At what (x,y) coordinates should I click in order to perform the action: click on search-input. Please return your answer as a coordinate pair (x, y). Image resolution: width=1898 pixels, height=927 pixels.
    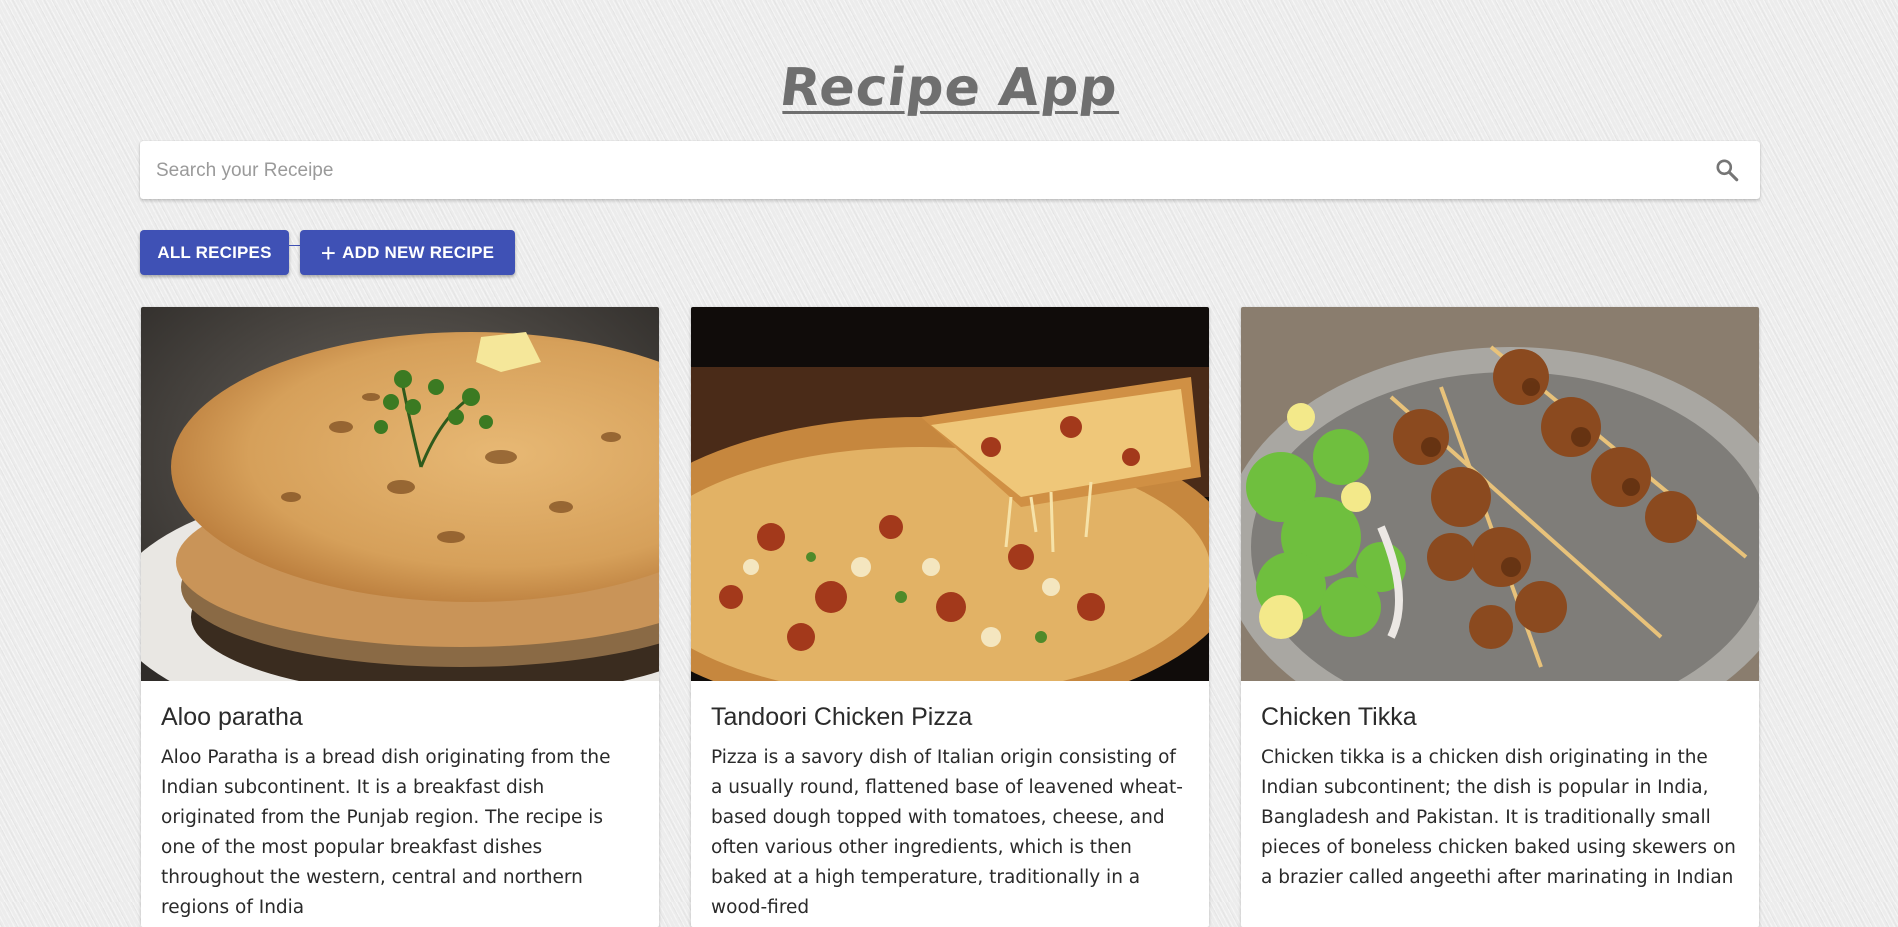
    Looking at the image, I should click on (926, 171).